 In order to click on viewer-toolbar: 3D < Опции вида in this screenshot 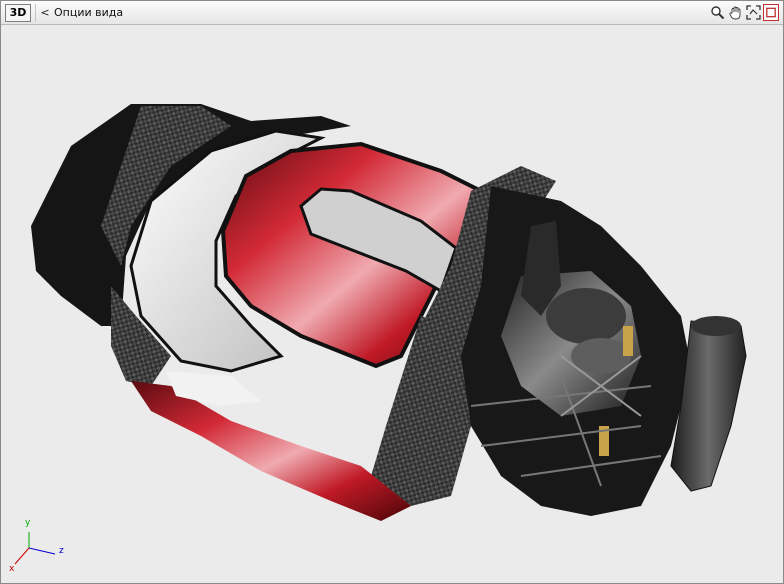, I will do `click(392, 13)`.